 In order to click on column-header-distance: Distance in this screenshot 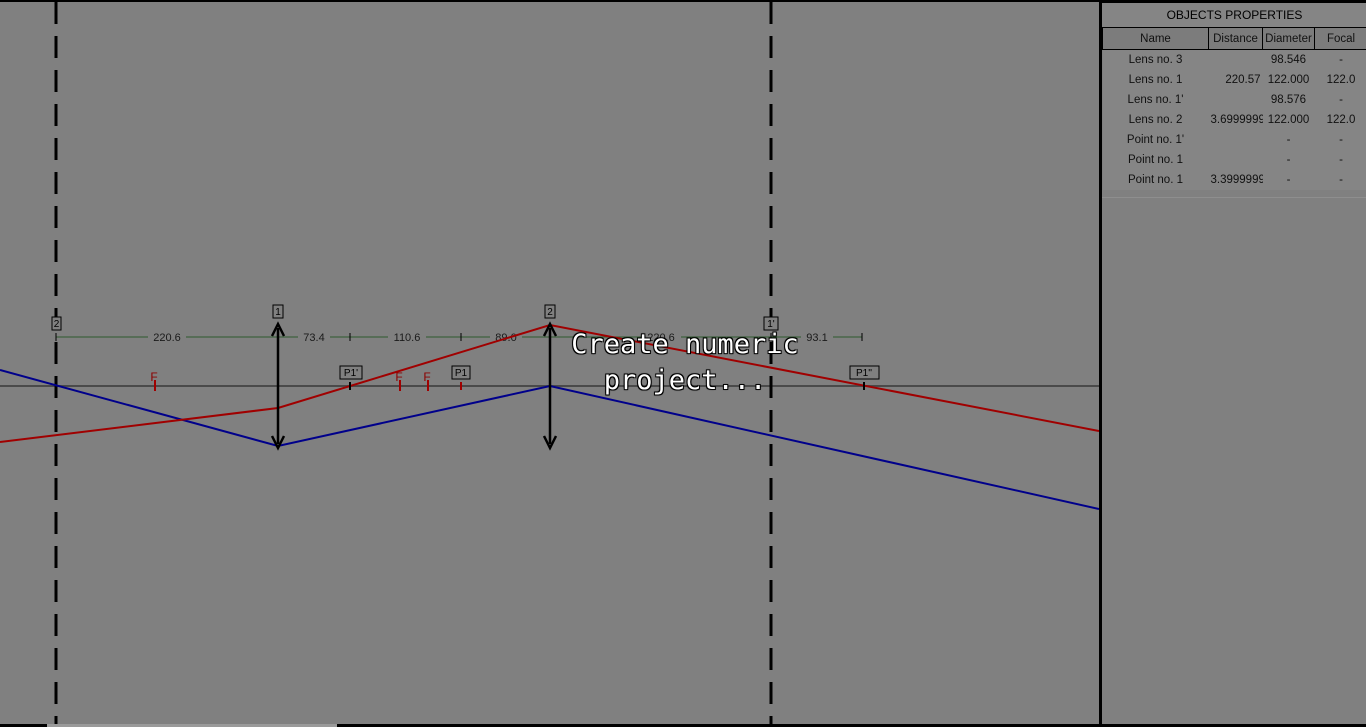, I will do `click(1235, 39)`.